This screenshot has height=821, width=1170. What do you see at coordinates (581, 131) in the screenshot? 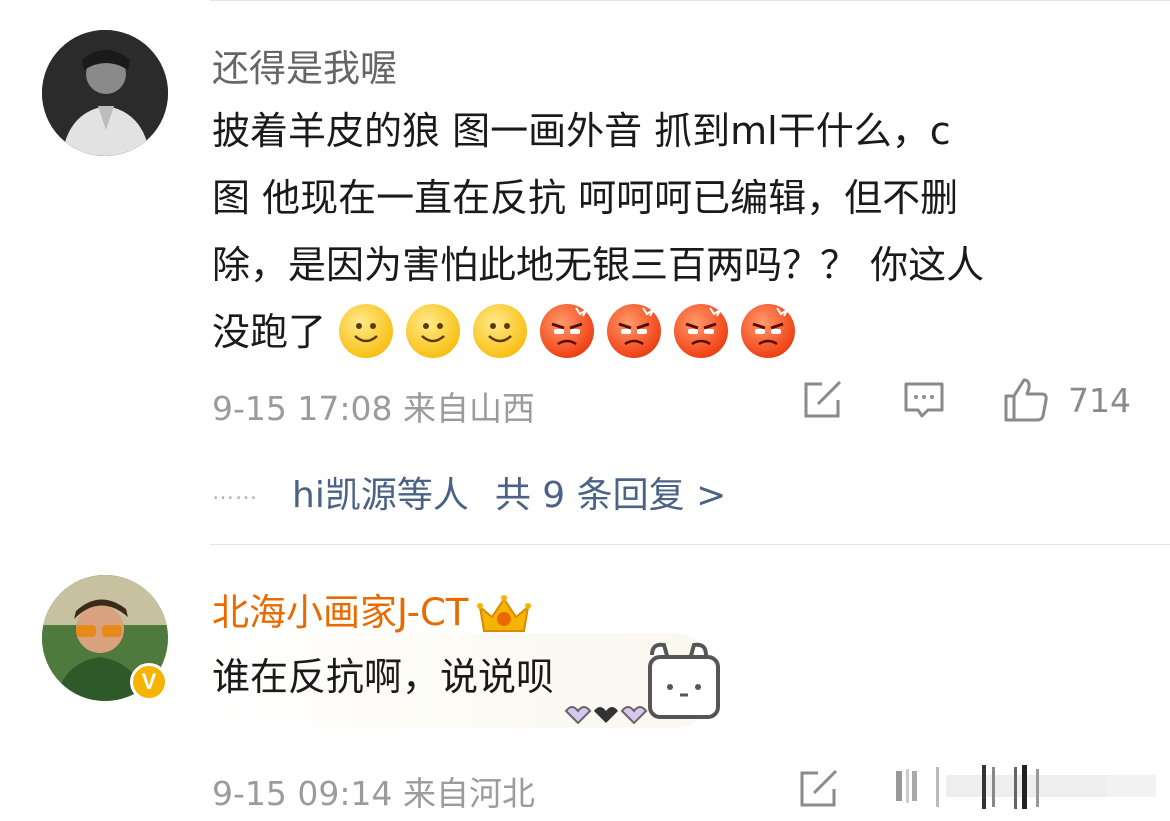
I see `comment-text-line: 披着羊皮的狼 图一画外音 抓到ml干什么，c` at bounding box center [581, 131].